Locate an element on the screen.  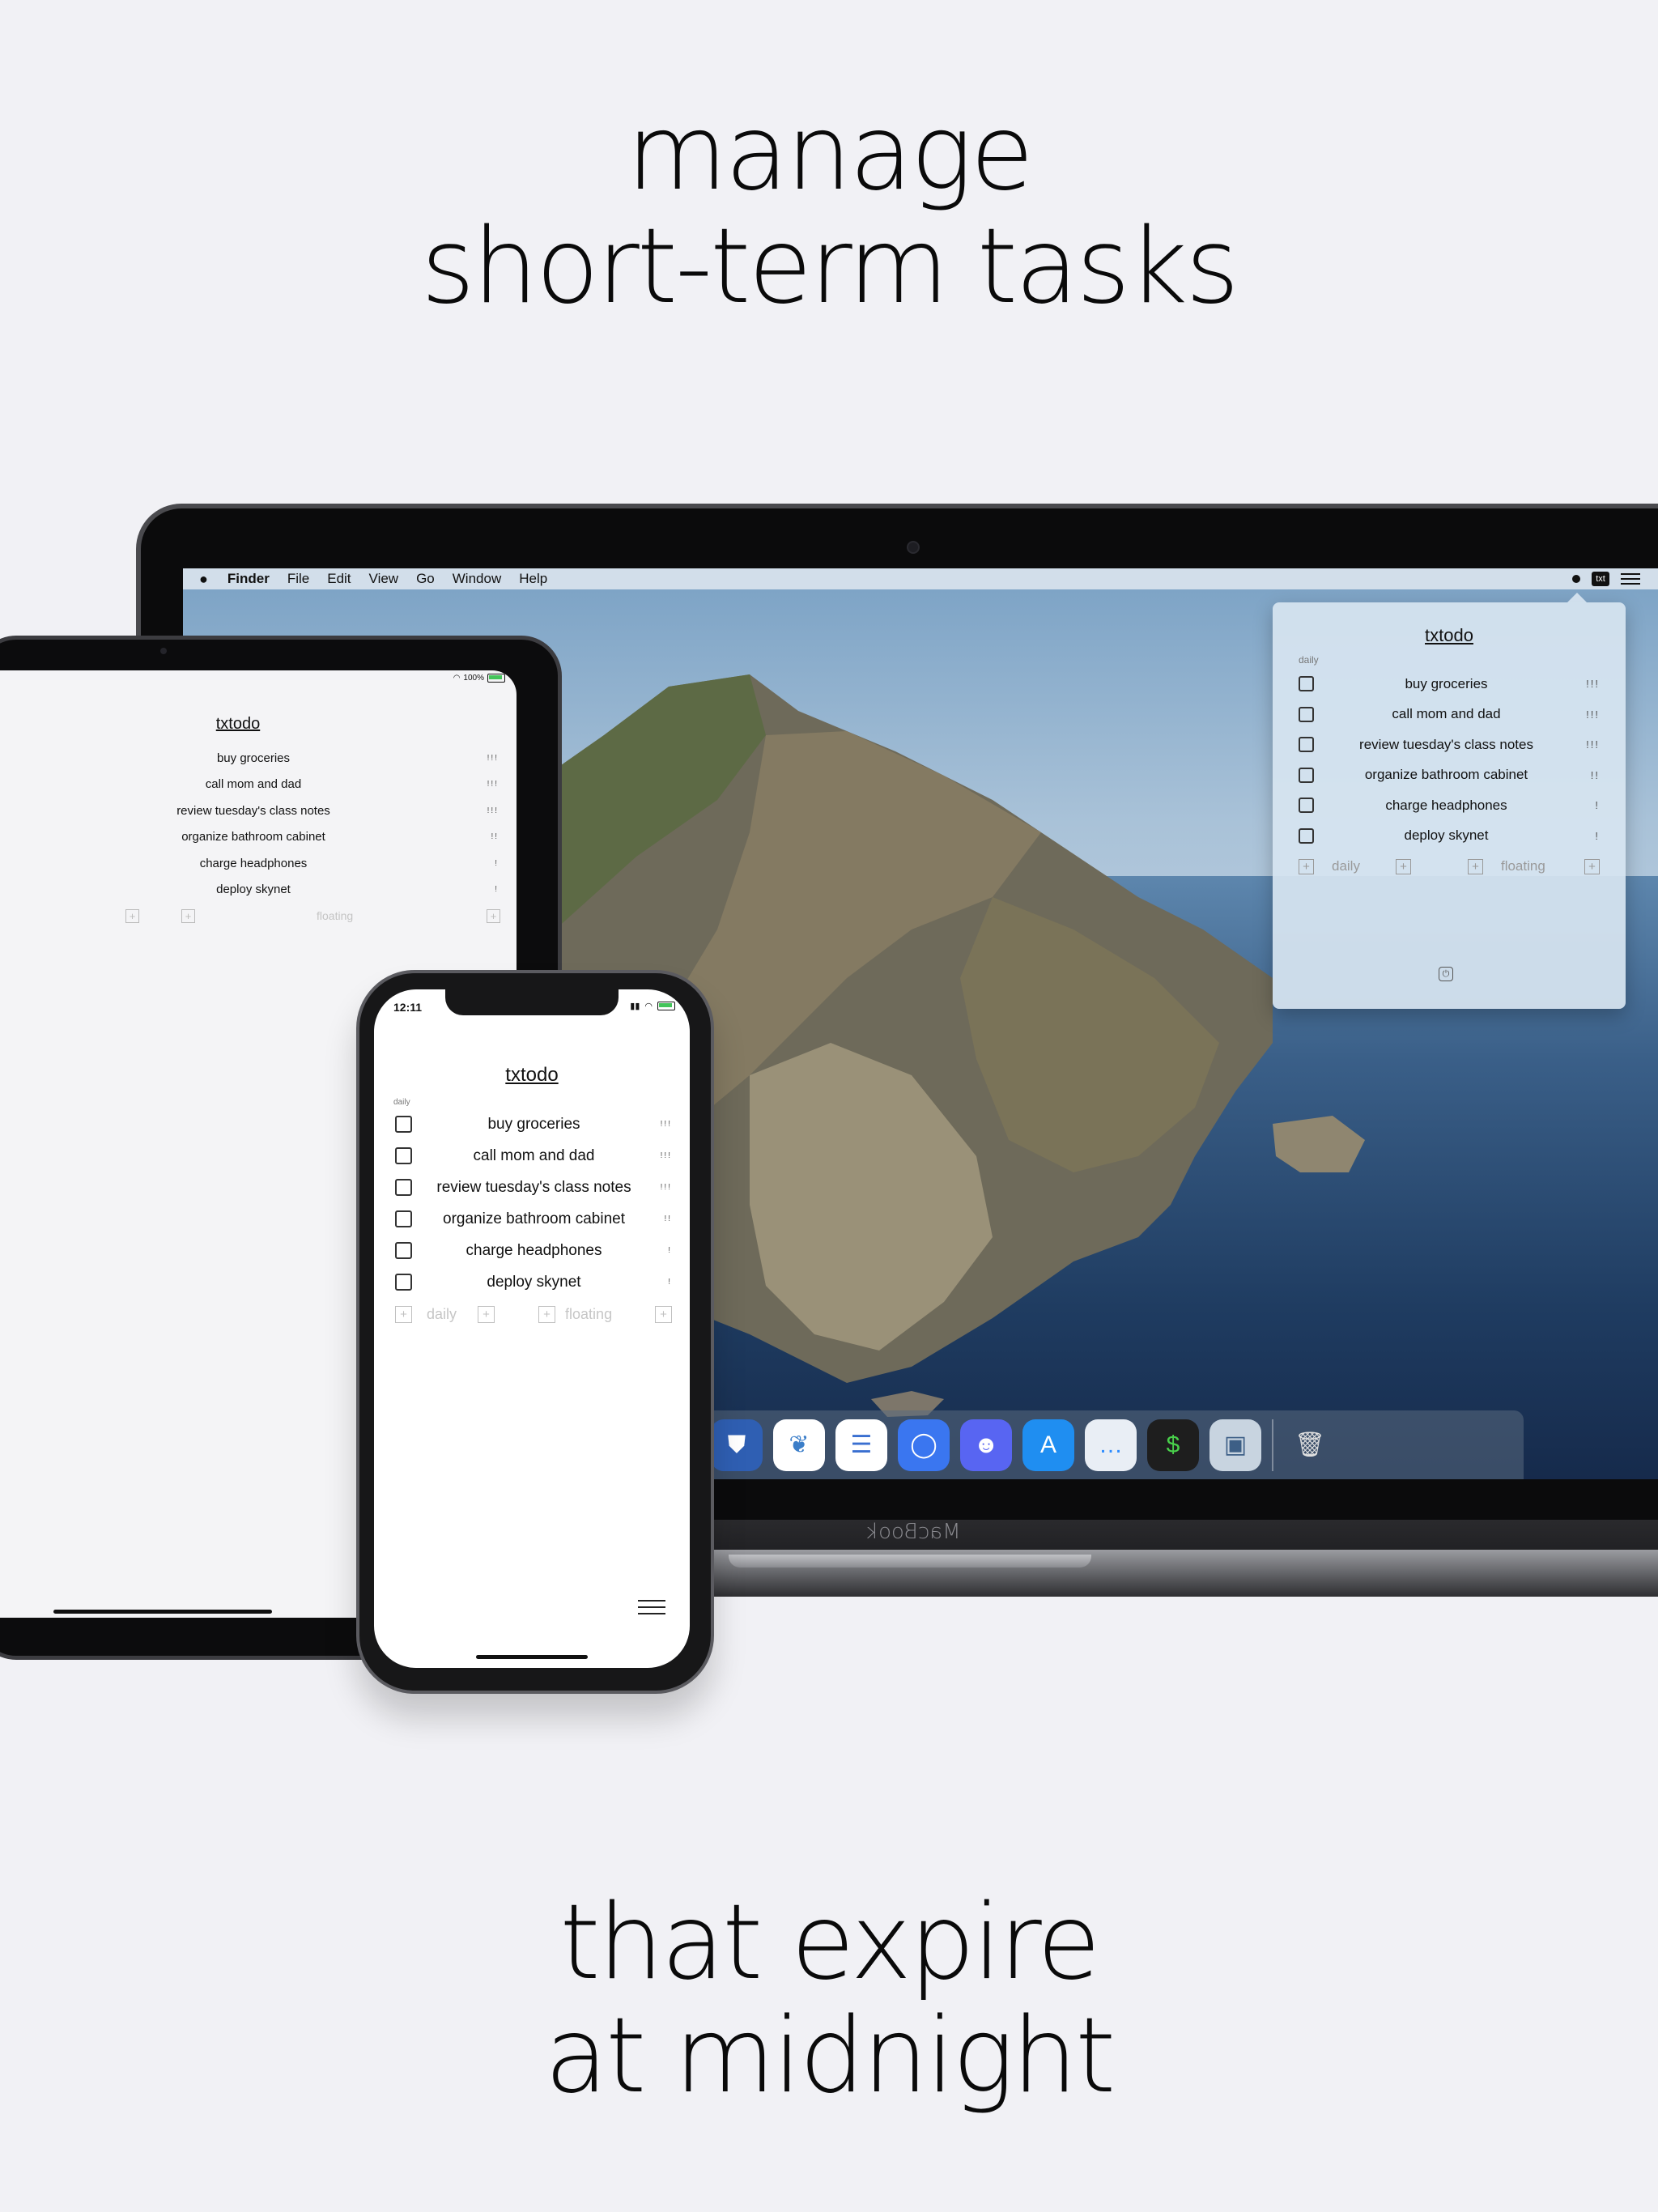
signal-icon: ◯ is located at coordinates (924, 1445).